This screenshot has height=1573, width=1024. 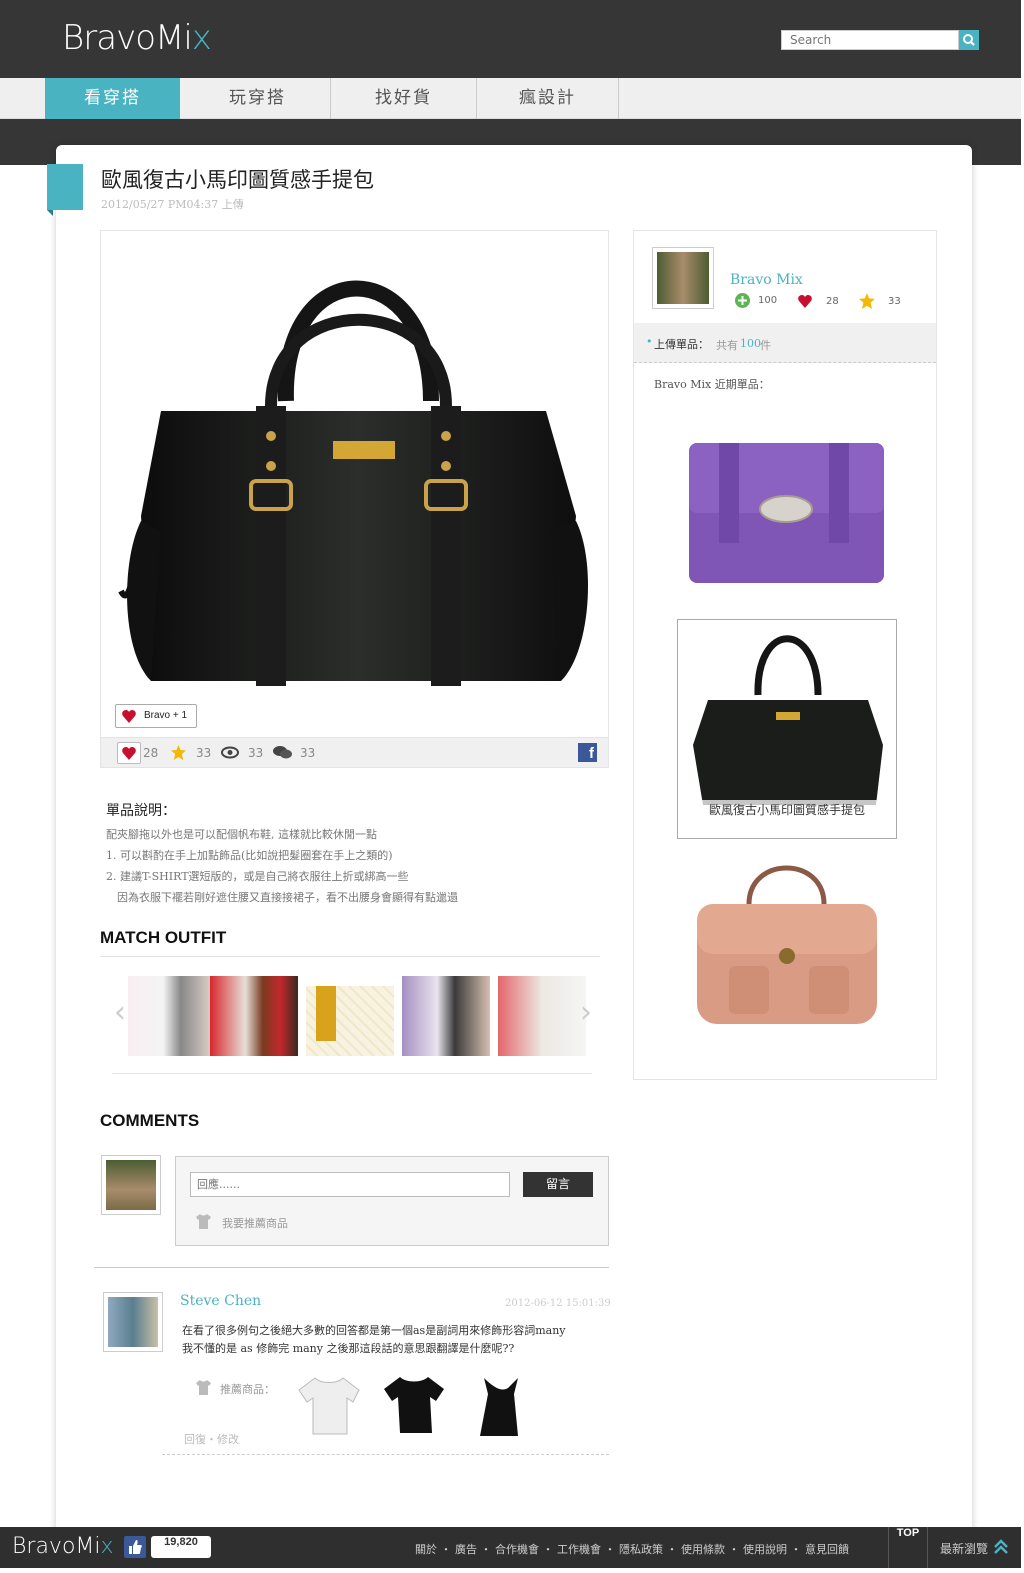 I want to click on current-user-avatar, so click(x=131, y=1185).